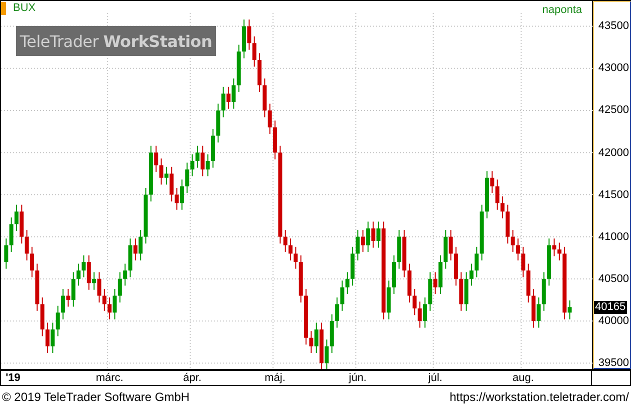 The height and width of the screenshot is (408, 631). Describe the element at coordinates (192, 378) in the screenshot. I see `axis-label: ápr.` at that location.